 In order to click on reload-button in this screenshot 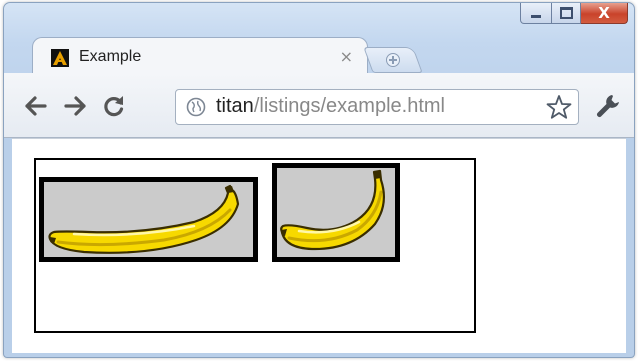, I will do `click(114, 106)`.